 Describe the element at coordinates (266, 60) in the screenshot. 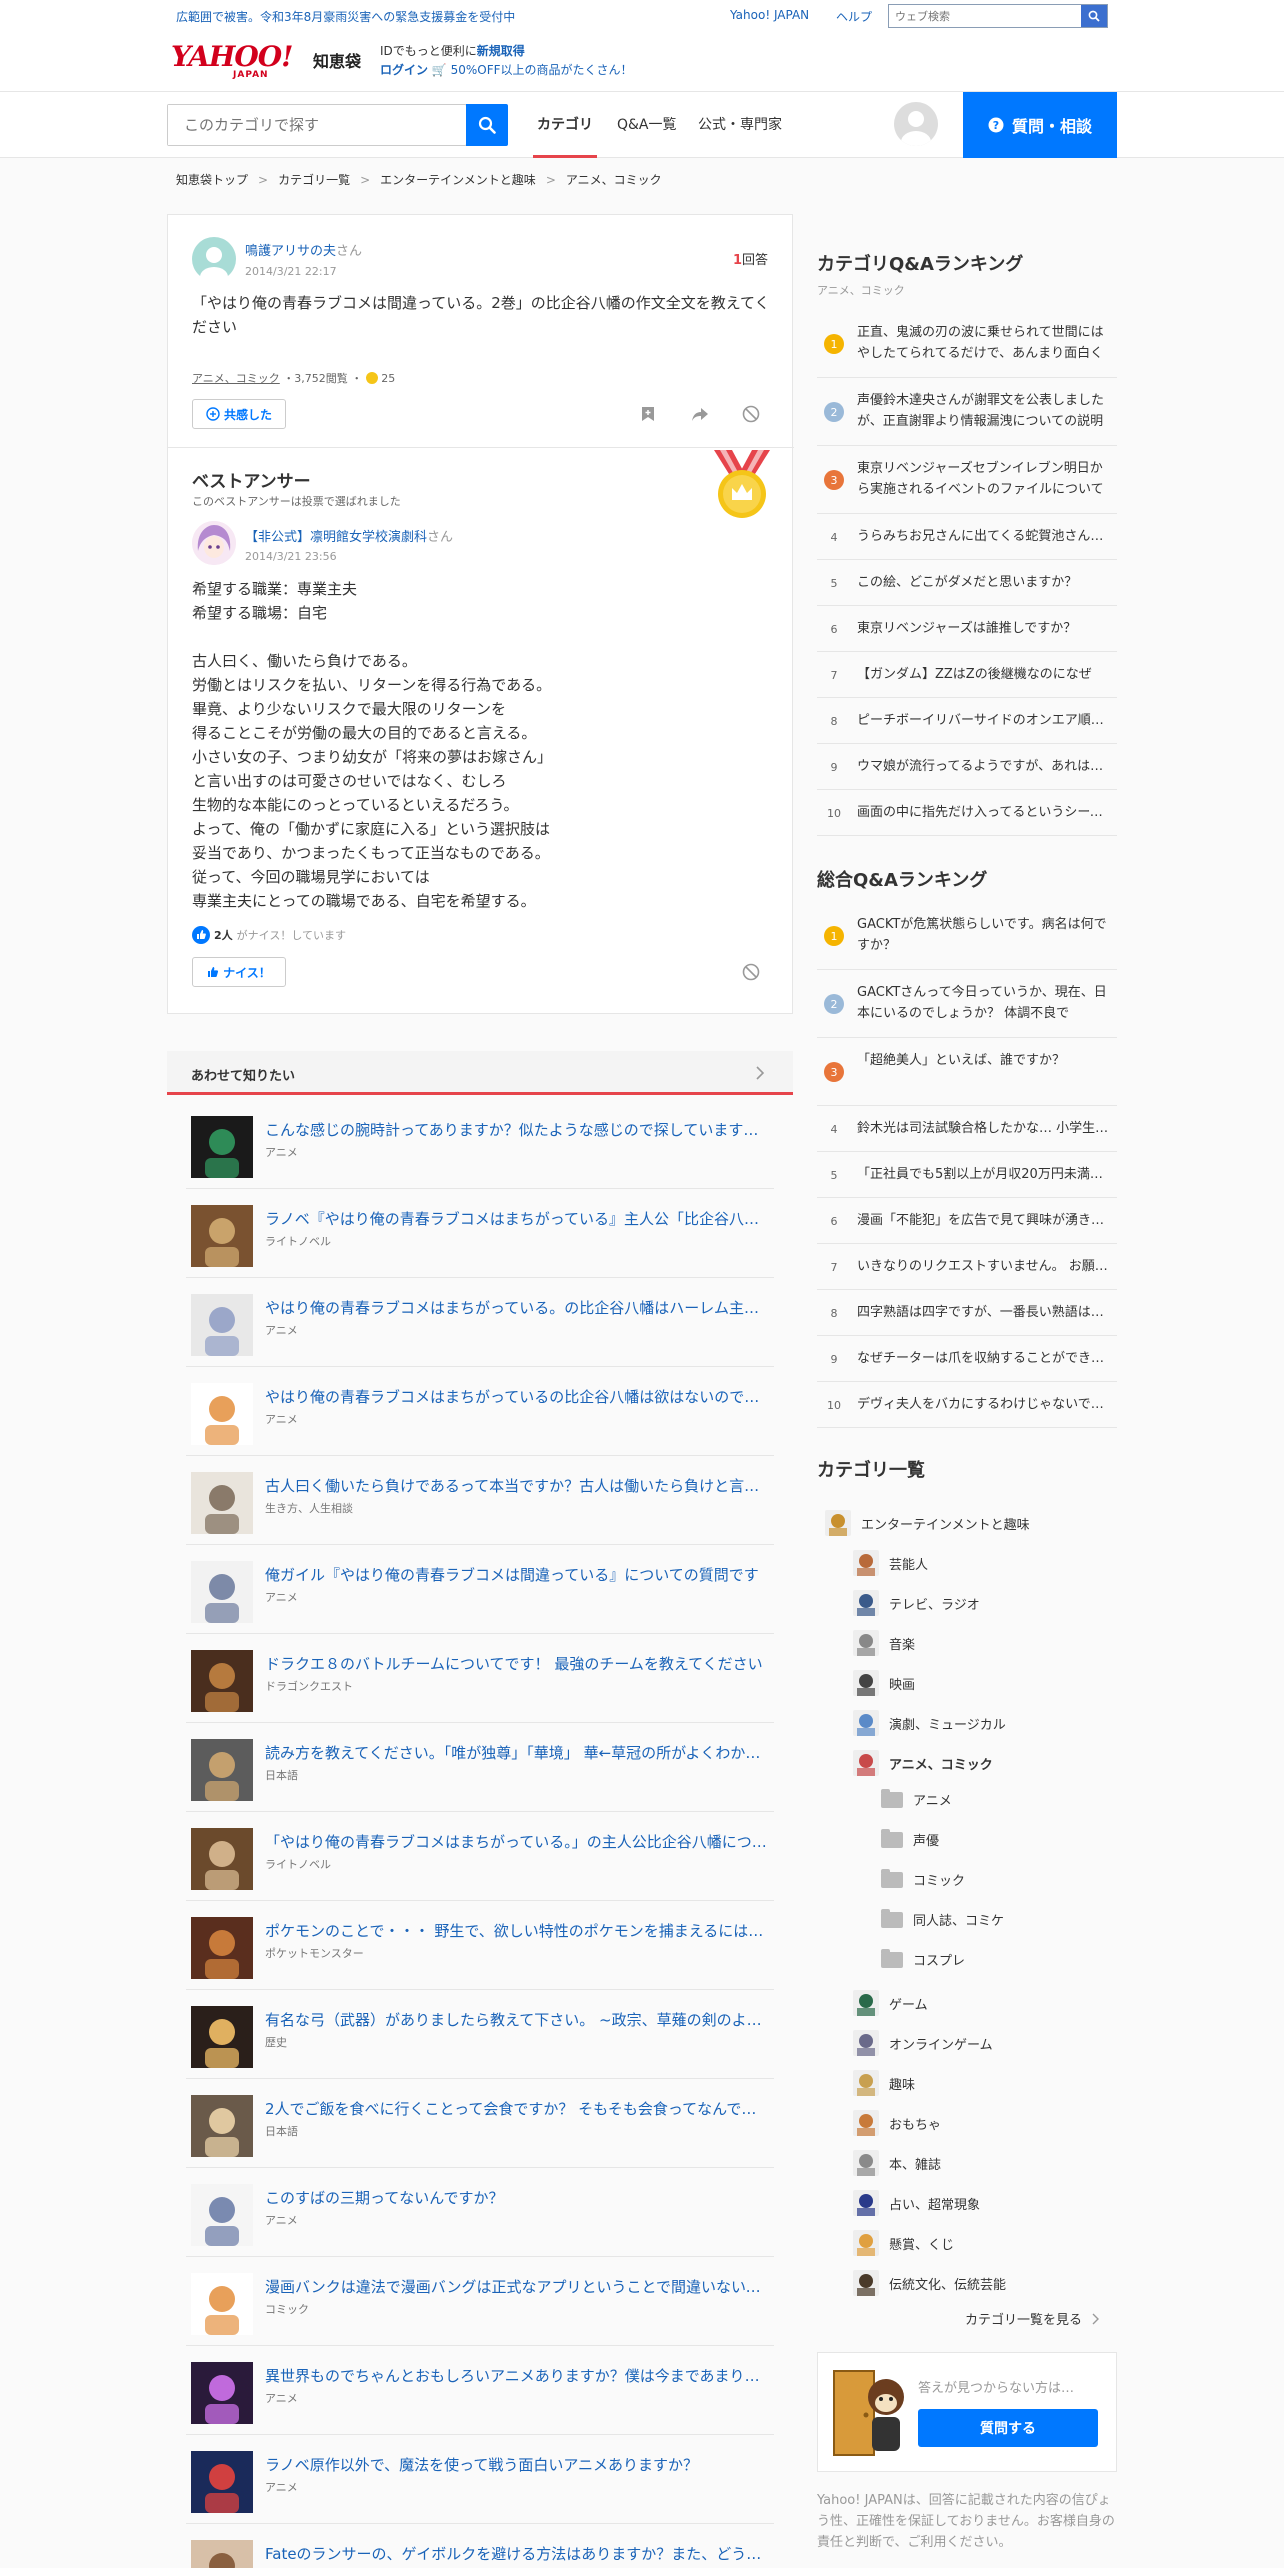

I see `chiebukuro-logo: YAHOO! JAPAN 知恵袋` at that location.